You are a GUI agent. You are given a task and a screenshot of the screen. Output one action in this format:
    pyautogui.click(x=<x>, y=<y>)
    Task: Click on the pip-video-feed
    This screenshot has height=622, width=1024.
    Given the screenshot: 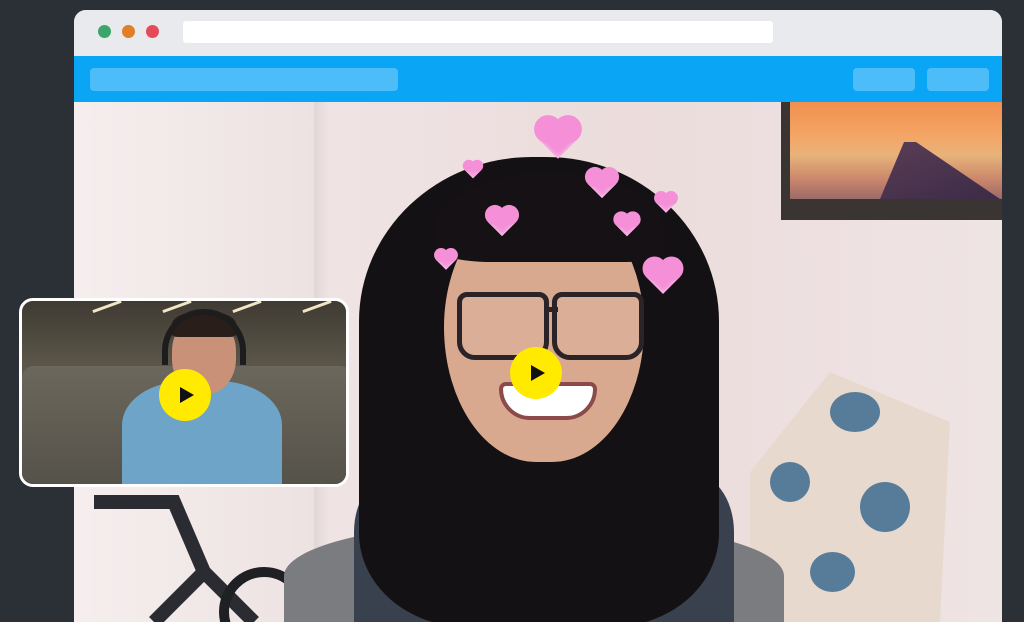 What is the action you would take?
    pyautogui.click(x=184, y=392)
    